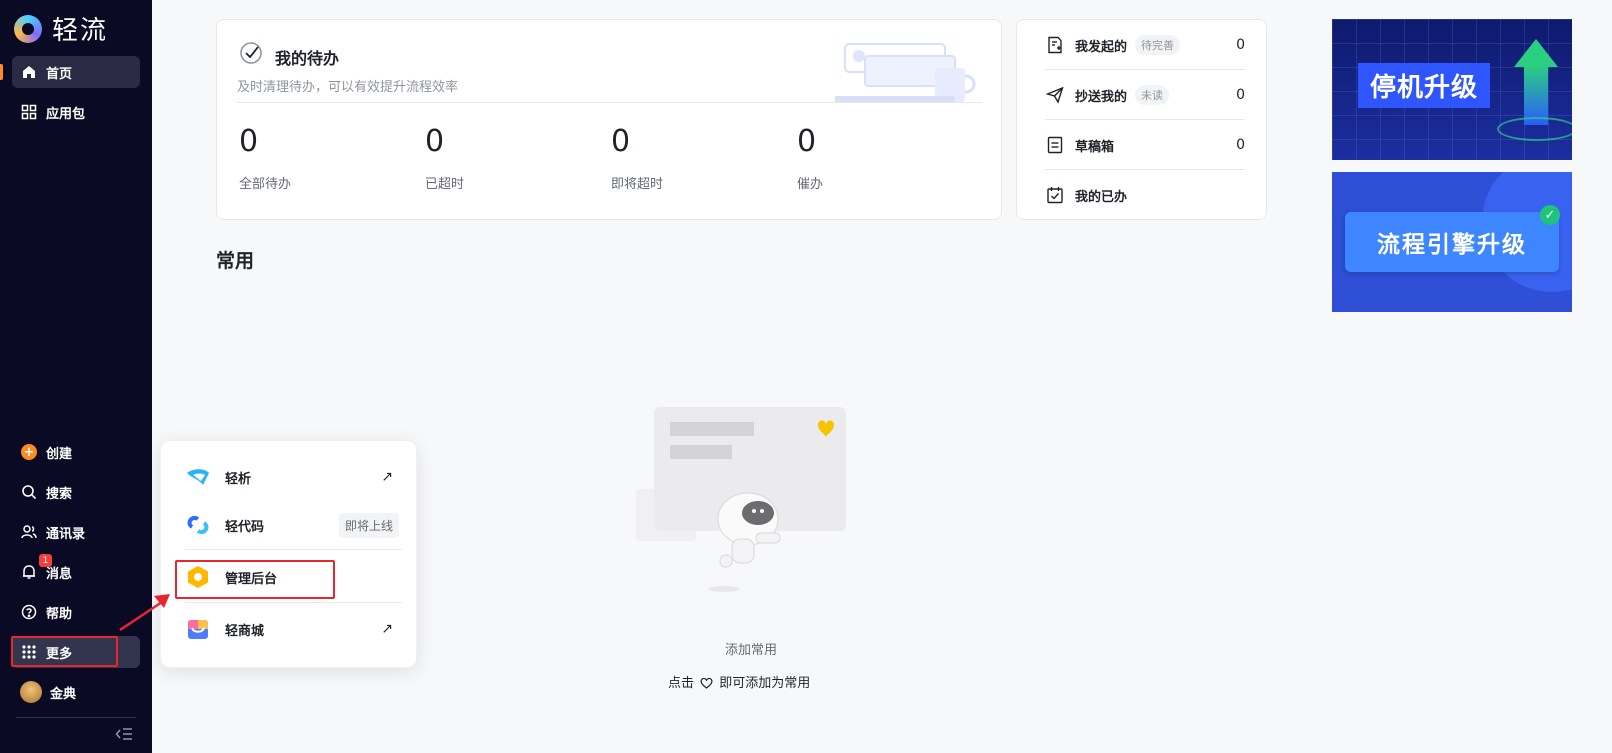 The width and height of the screenshot is (1612, 753). Describe the element at coordinates (1101, 97) in the screenshot. I see `list-item-label: 抄送我的` at that location.